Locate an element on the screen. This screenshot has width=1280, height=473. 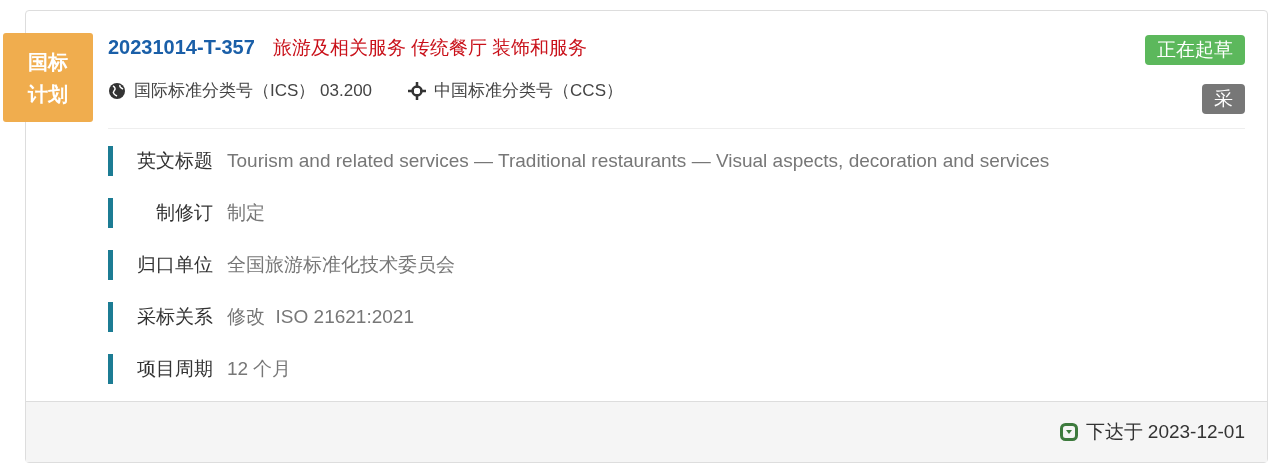
detail-label: 英文标题 is located at coordinates (174, 161).